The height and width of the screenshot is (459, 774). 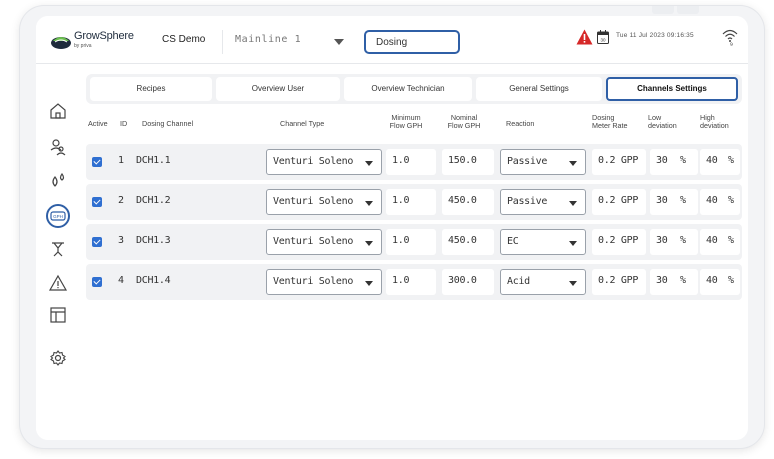 What do you see at coordinates (672, 89) in the screenshot?
I see `tab-channels-settings: Channels Settings` at bounding box center [672, 89].